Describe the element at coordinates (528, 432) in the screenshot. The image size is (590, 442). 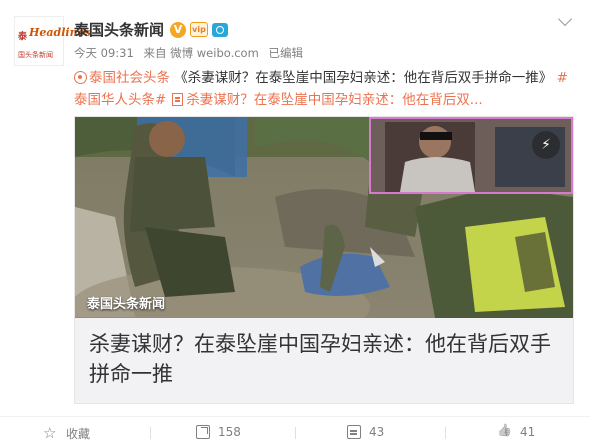
I see `like-count: 41` at that location.